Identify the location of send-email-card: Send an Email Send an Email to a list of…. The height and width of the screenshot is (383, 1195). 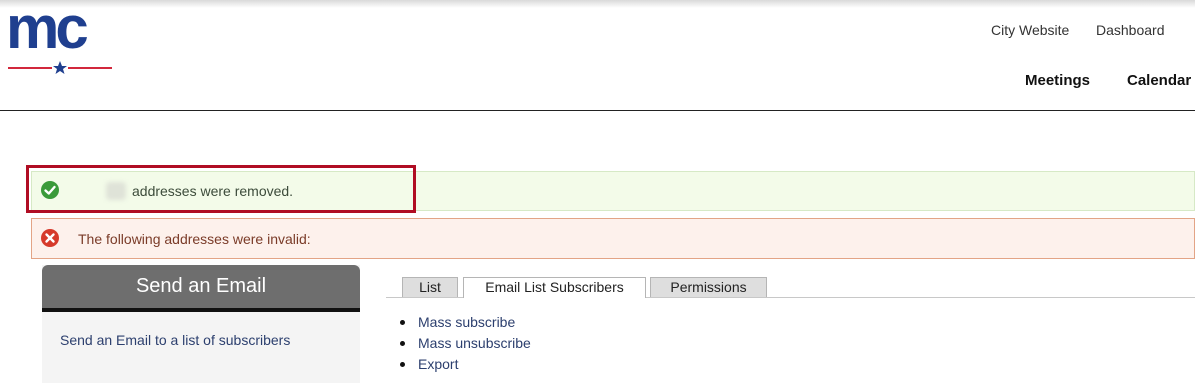
(201, 324).